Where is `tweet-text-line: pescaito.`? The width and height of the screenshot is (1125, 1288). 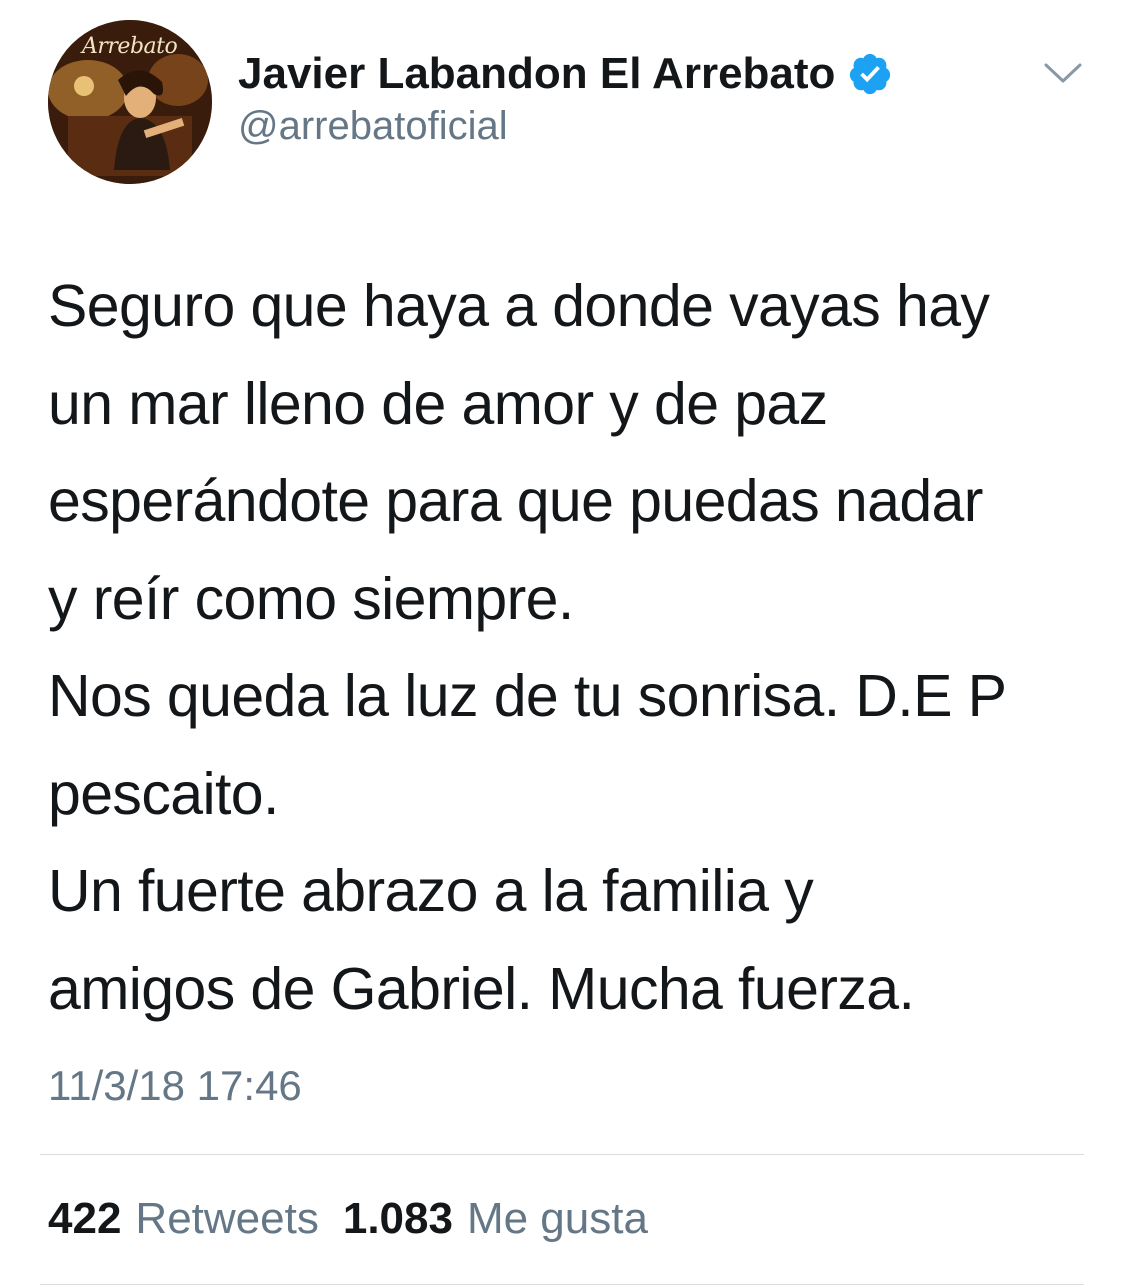
tweet-text-line: pescaito. is located at coordinates (163, 793).